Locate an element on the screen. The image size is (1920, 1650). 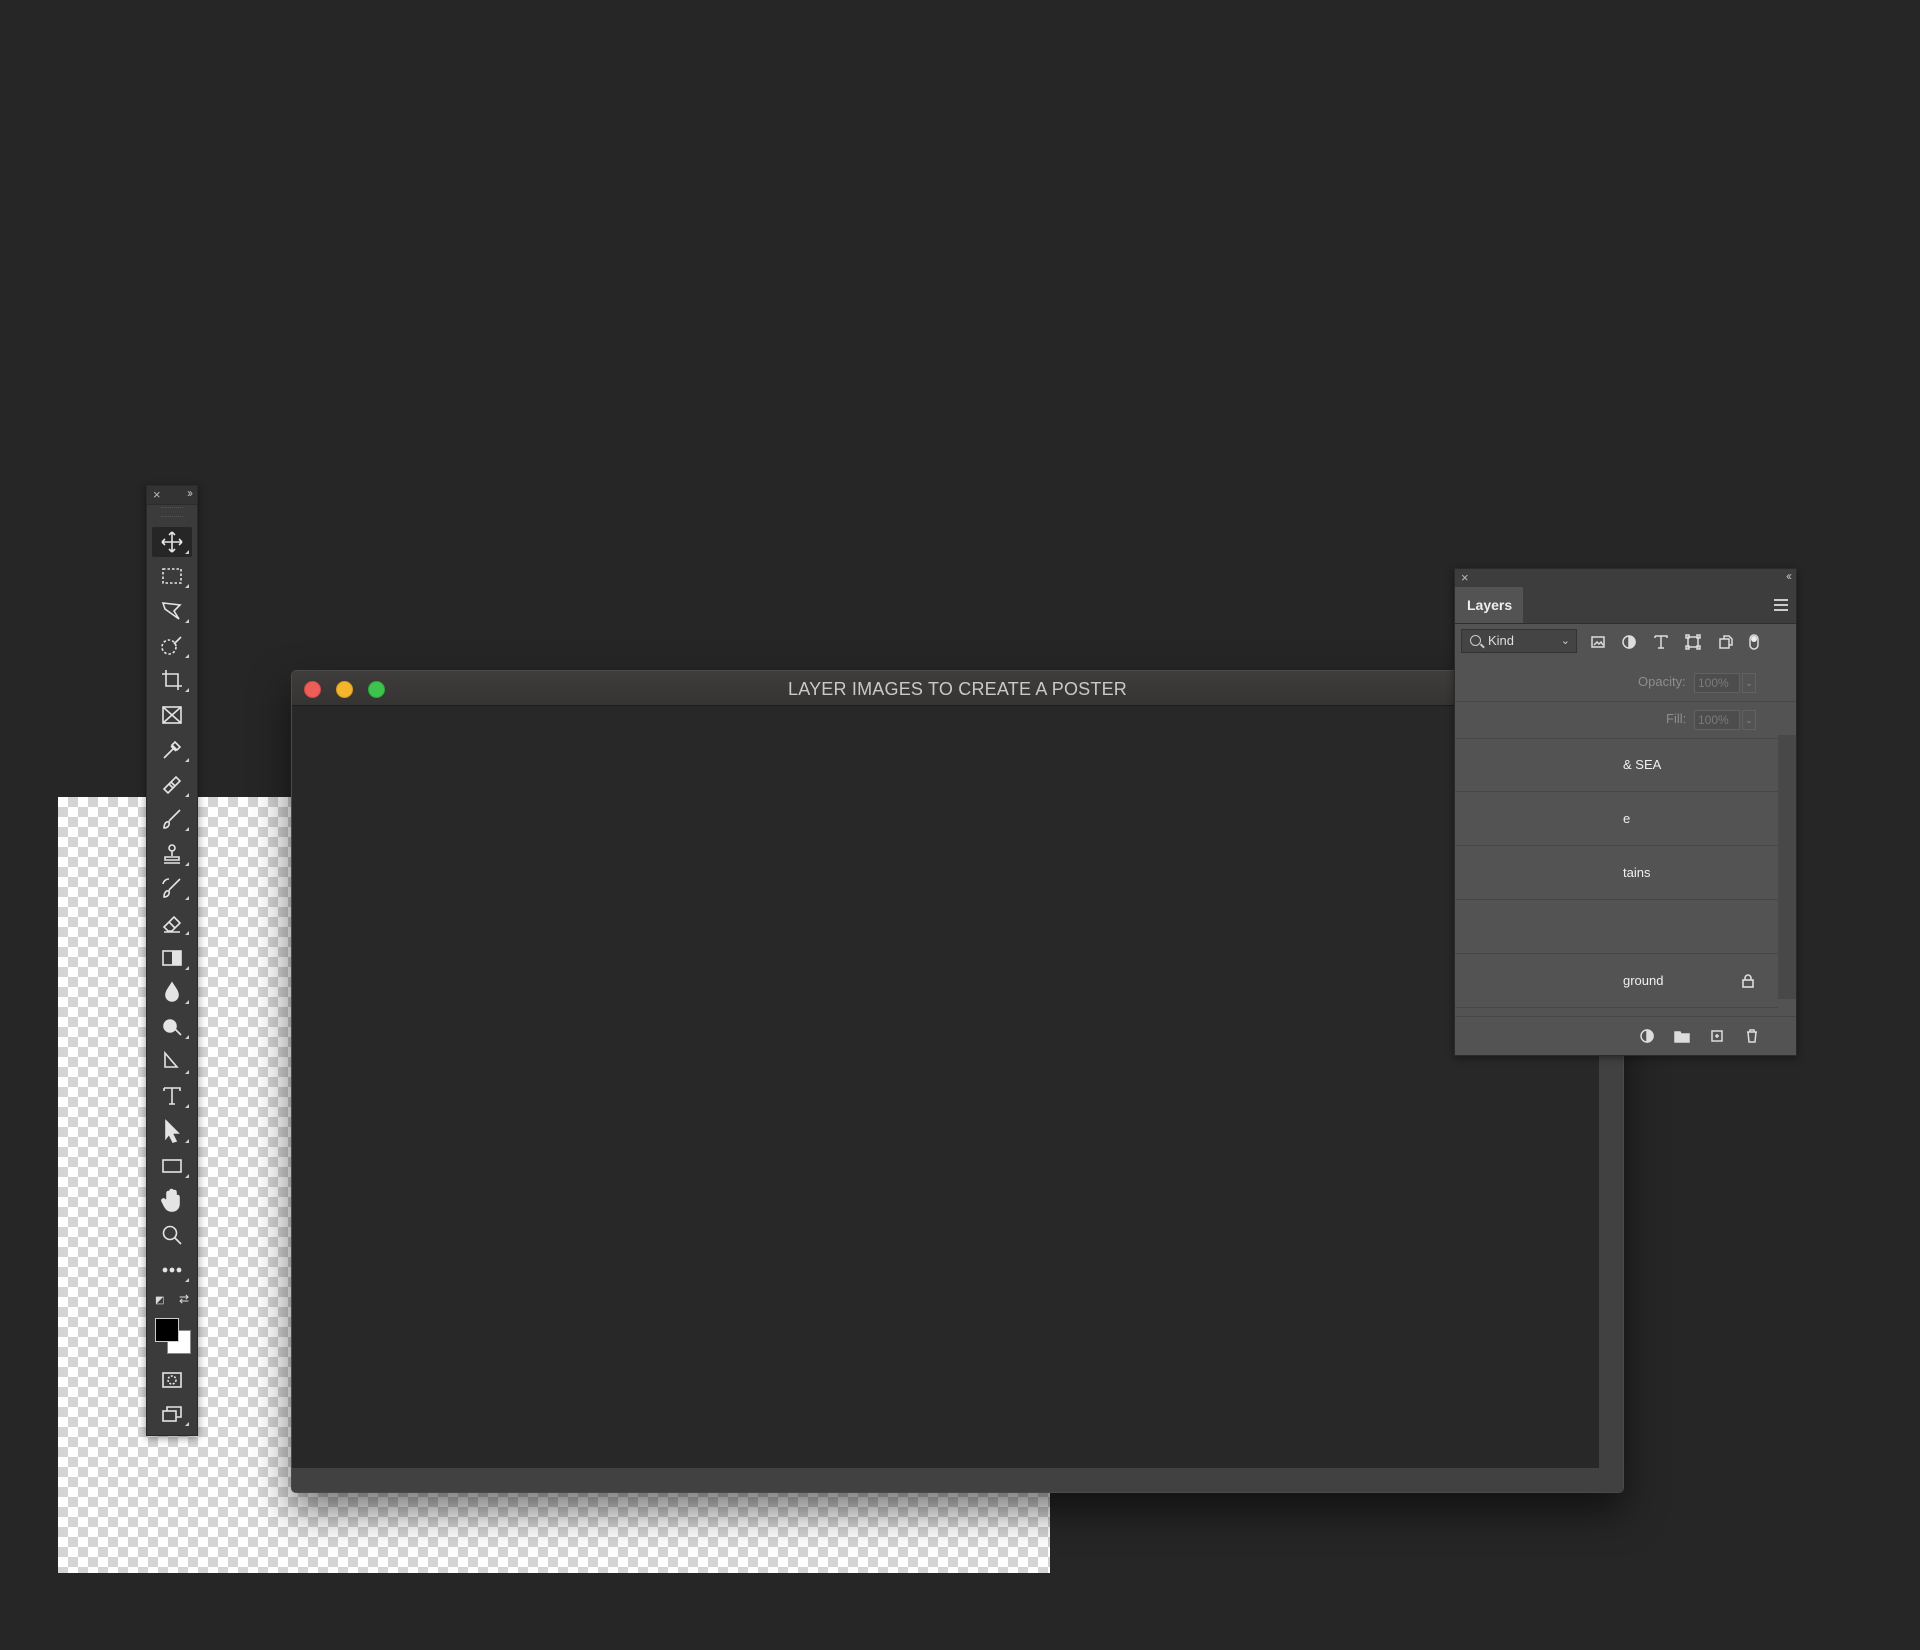
type-icon is located at coordinates (1661, 642).